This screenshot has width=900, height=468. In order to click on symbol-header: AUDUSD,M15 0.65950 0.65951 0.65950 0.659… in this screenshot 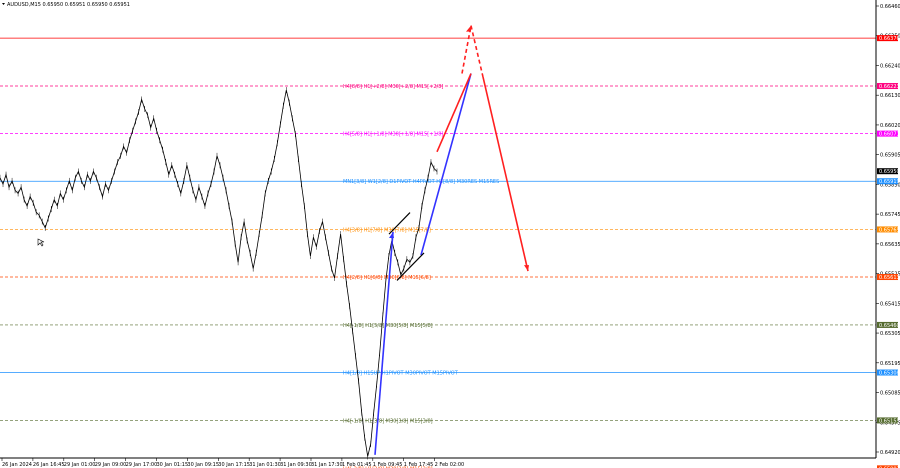, I will do `click(68, 5)`.